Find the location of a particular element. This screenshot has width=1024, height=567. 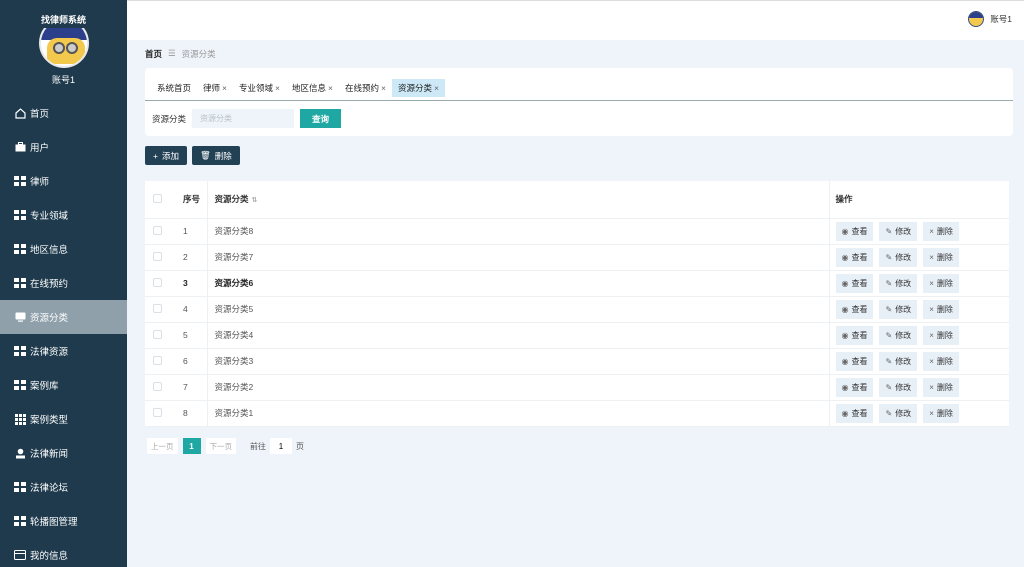

page-number-button: 1 is located at coordinates (191, 446).